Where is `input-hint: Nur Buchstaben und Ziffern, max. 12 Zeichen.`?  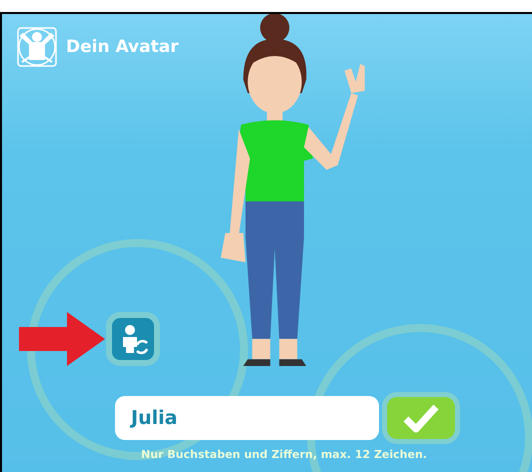
input-hint: Nur Buchstaben und Ziffern, max. 12 Zeichen. is located at coordinates (284, 454).